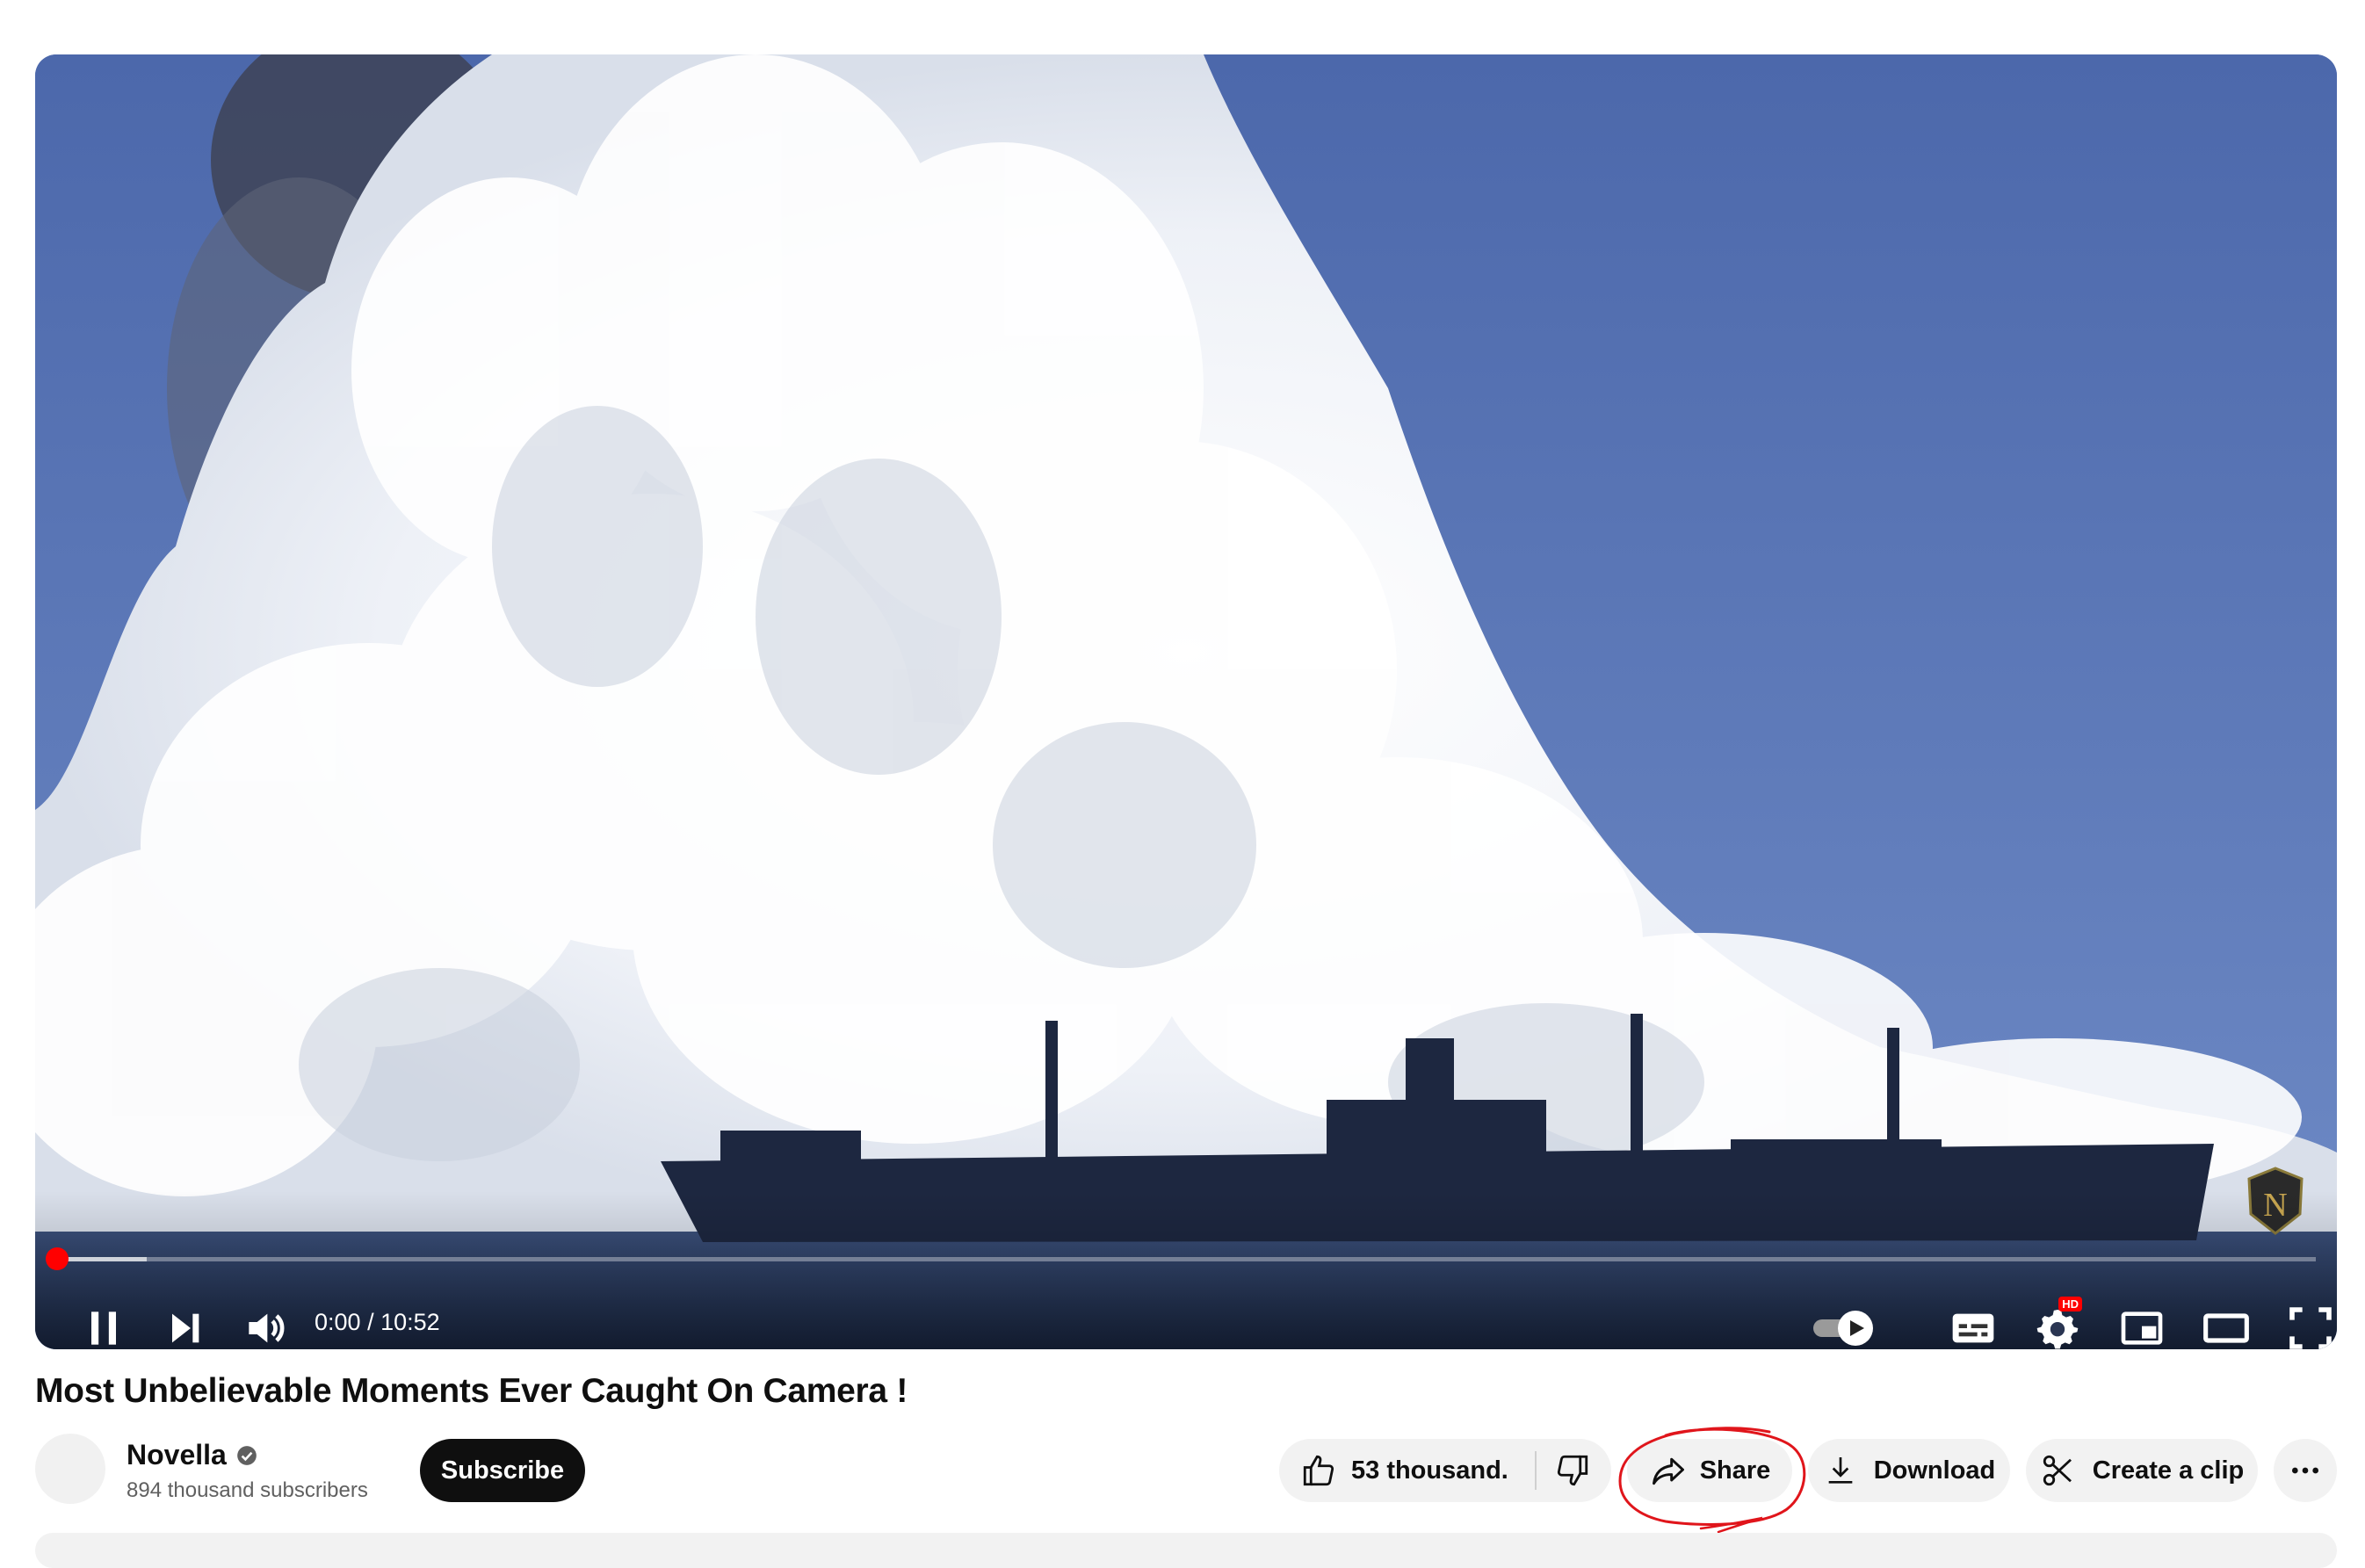 The image size is (2365, 1568). What do you see at coordinates (2142, 1328) in the screenshot?
I see `miniplayer-icon` at bounding box center [2142, 1328].